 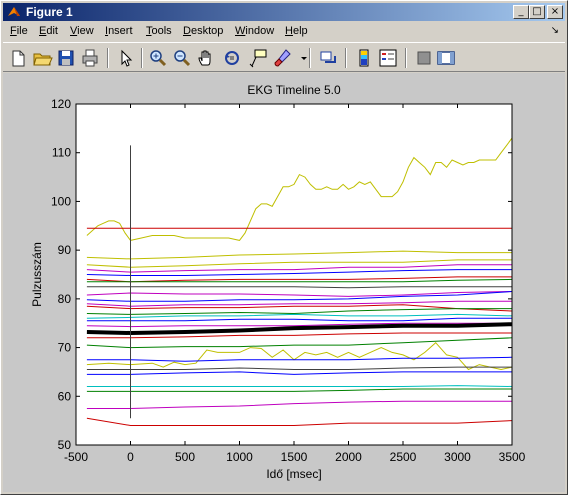 What do you see at coordinates (14, 11) in the screenshot?
I see `matlab-logo-icon` at bounding box center [14, 11].